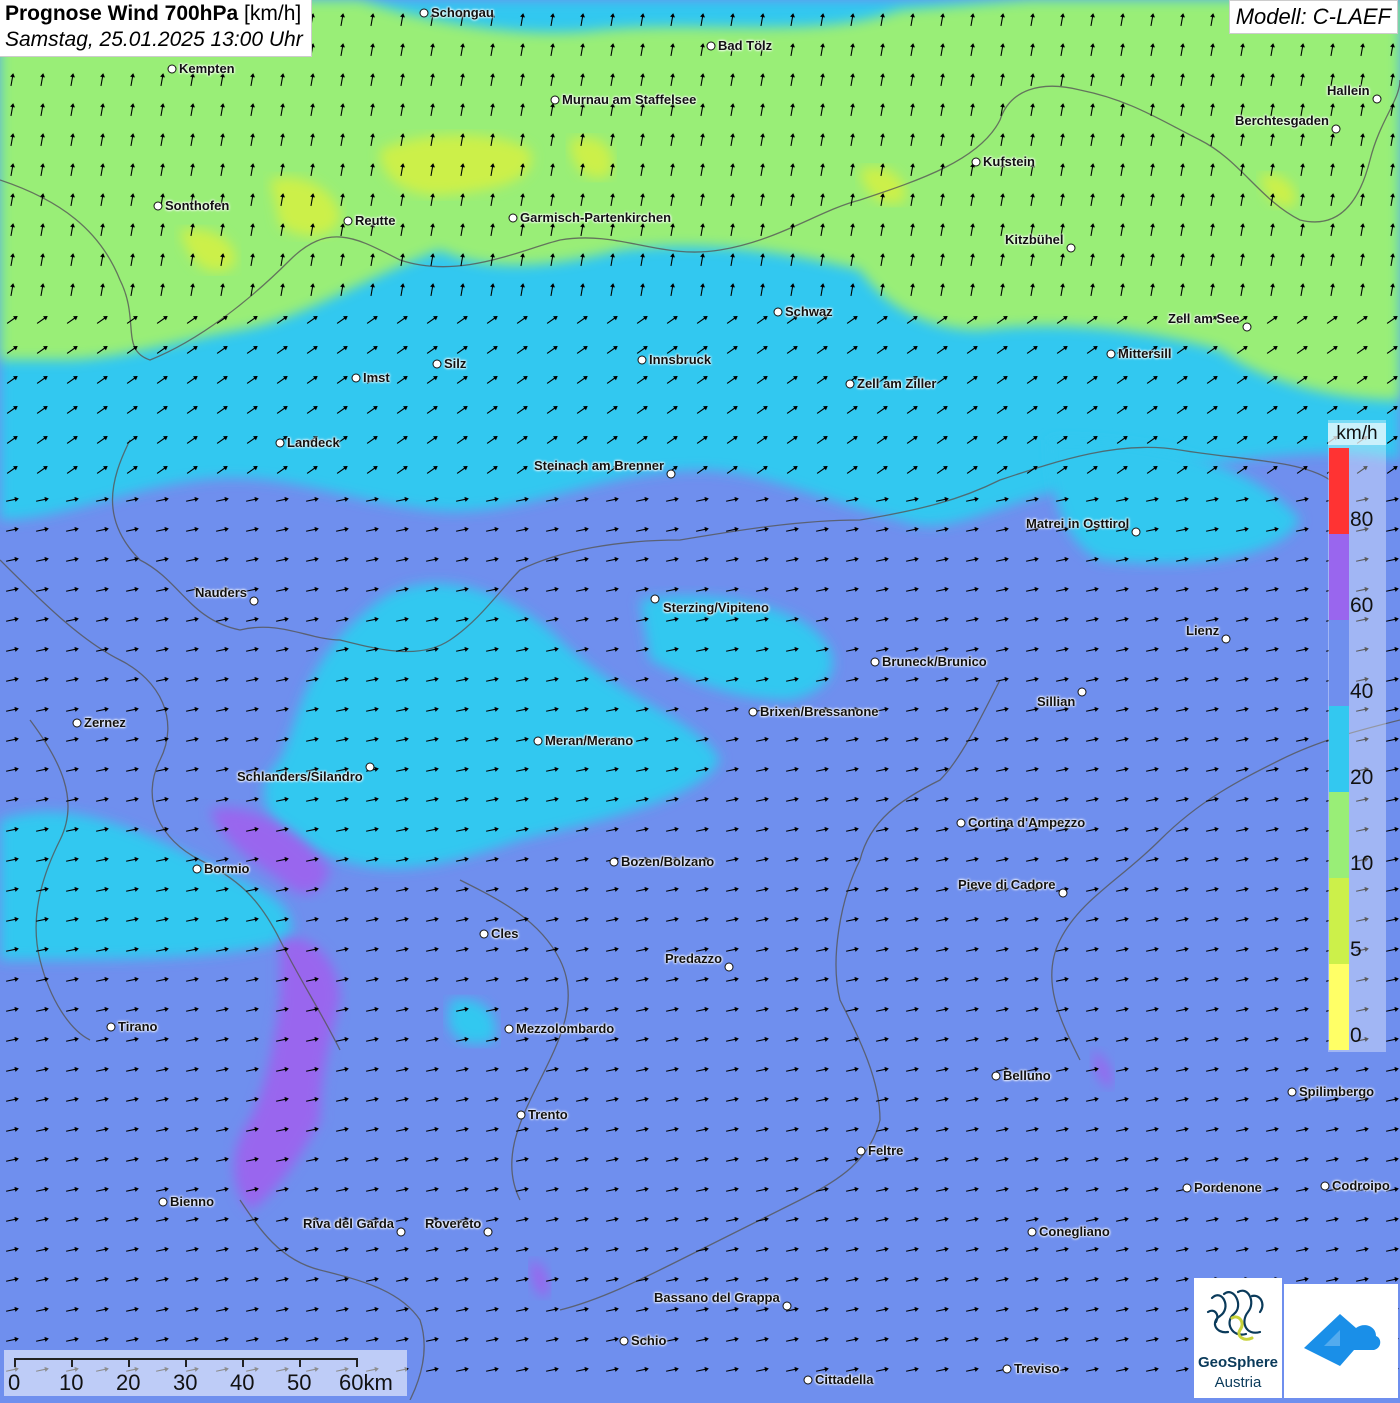 The image size is (1400, 1403). Describe the element at coordinates (565, 1028) in the screenshot. I see `city-label: Mezzolombardo` at that location.